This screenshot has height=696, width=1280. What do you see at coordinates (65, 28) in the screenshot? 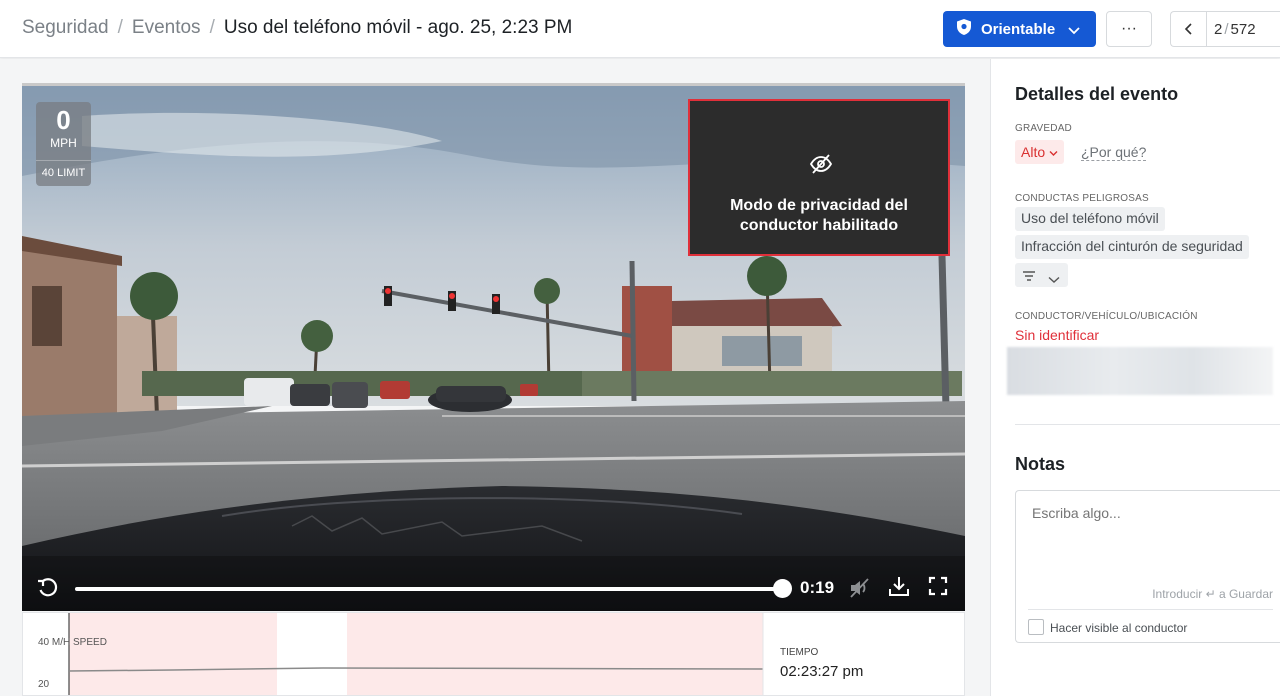
I see `breadcrumb-item-seguridad: Seguridad` at bounding box center [65, 28].